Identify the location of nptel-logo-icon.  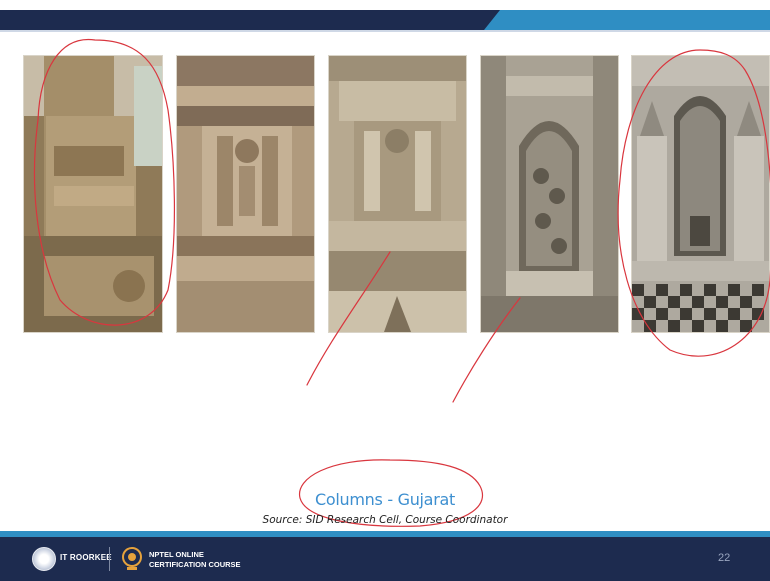
(132, 558).